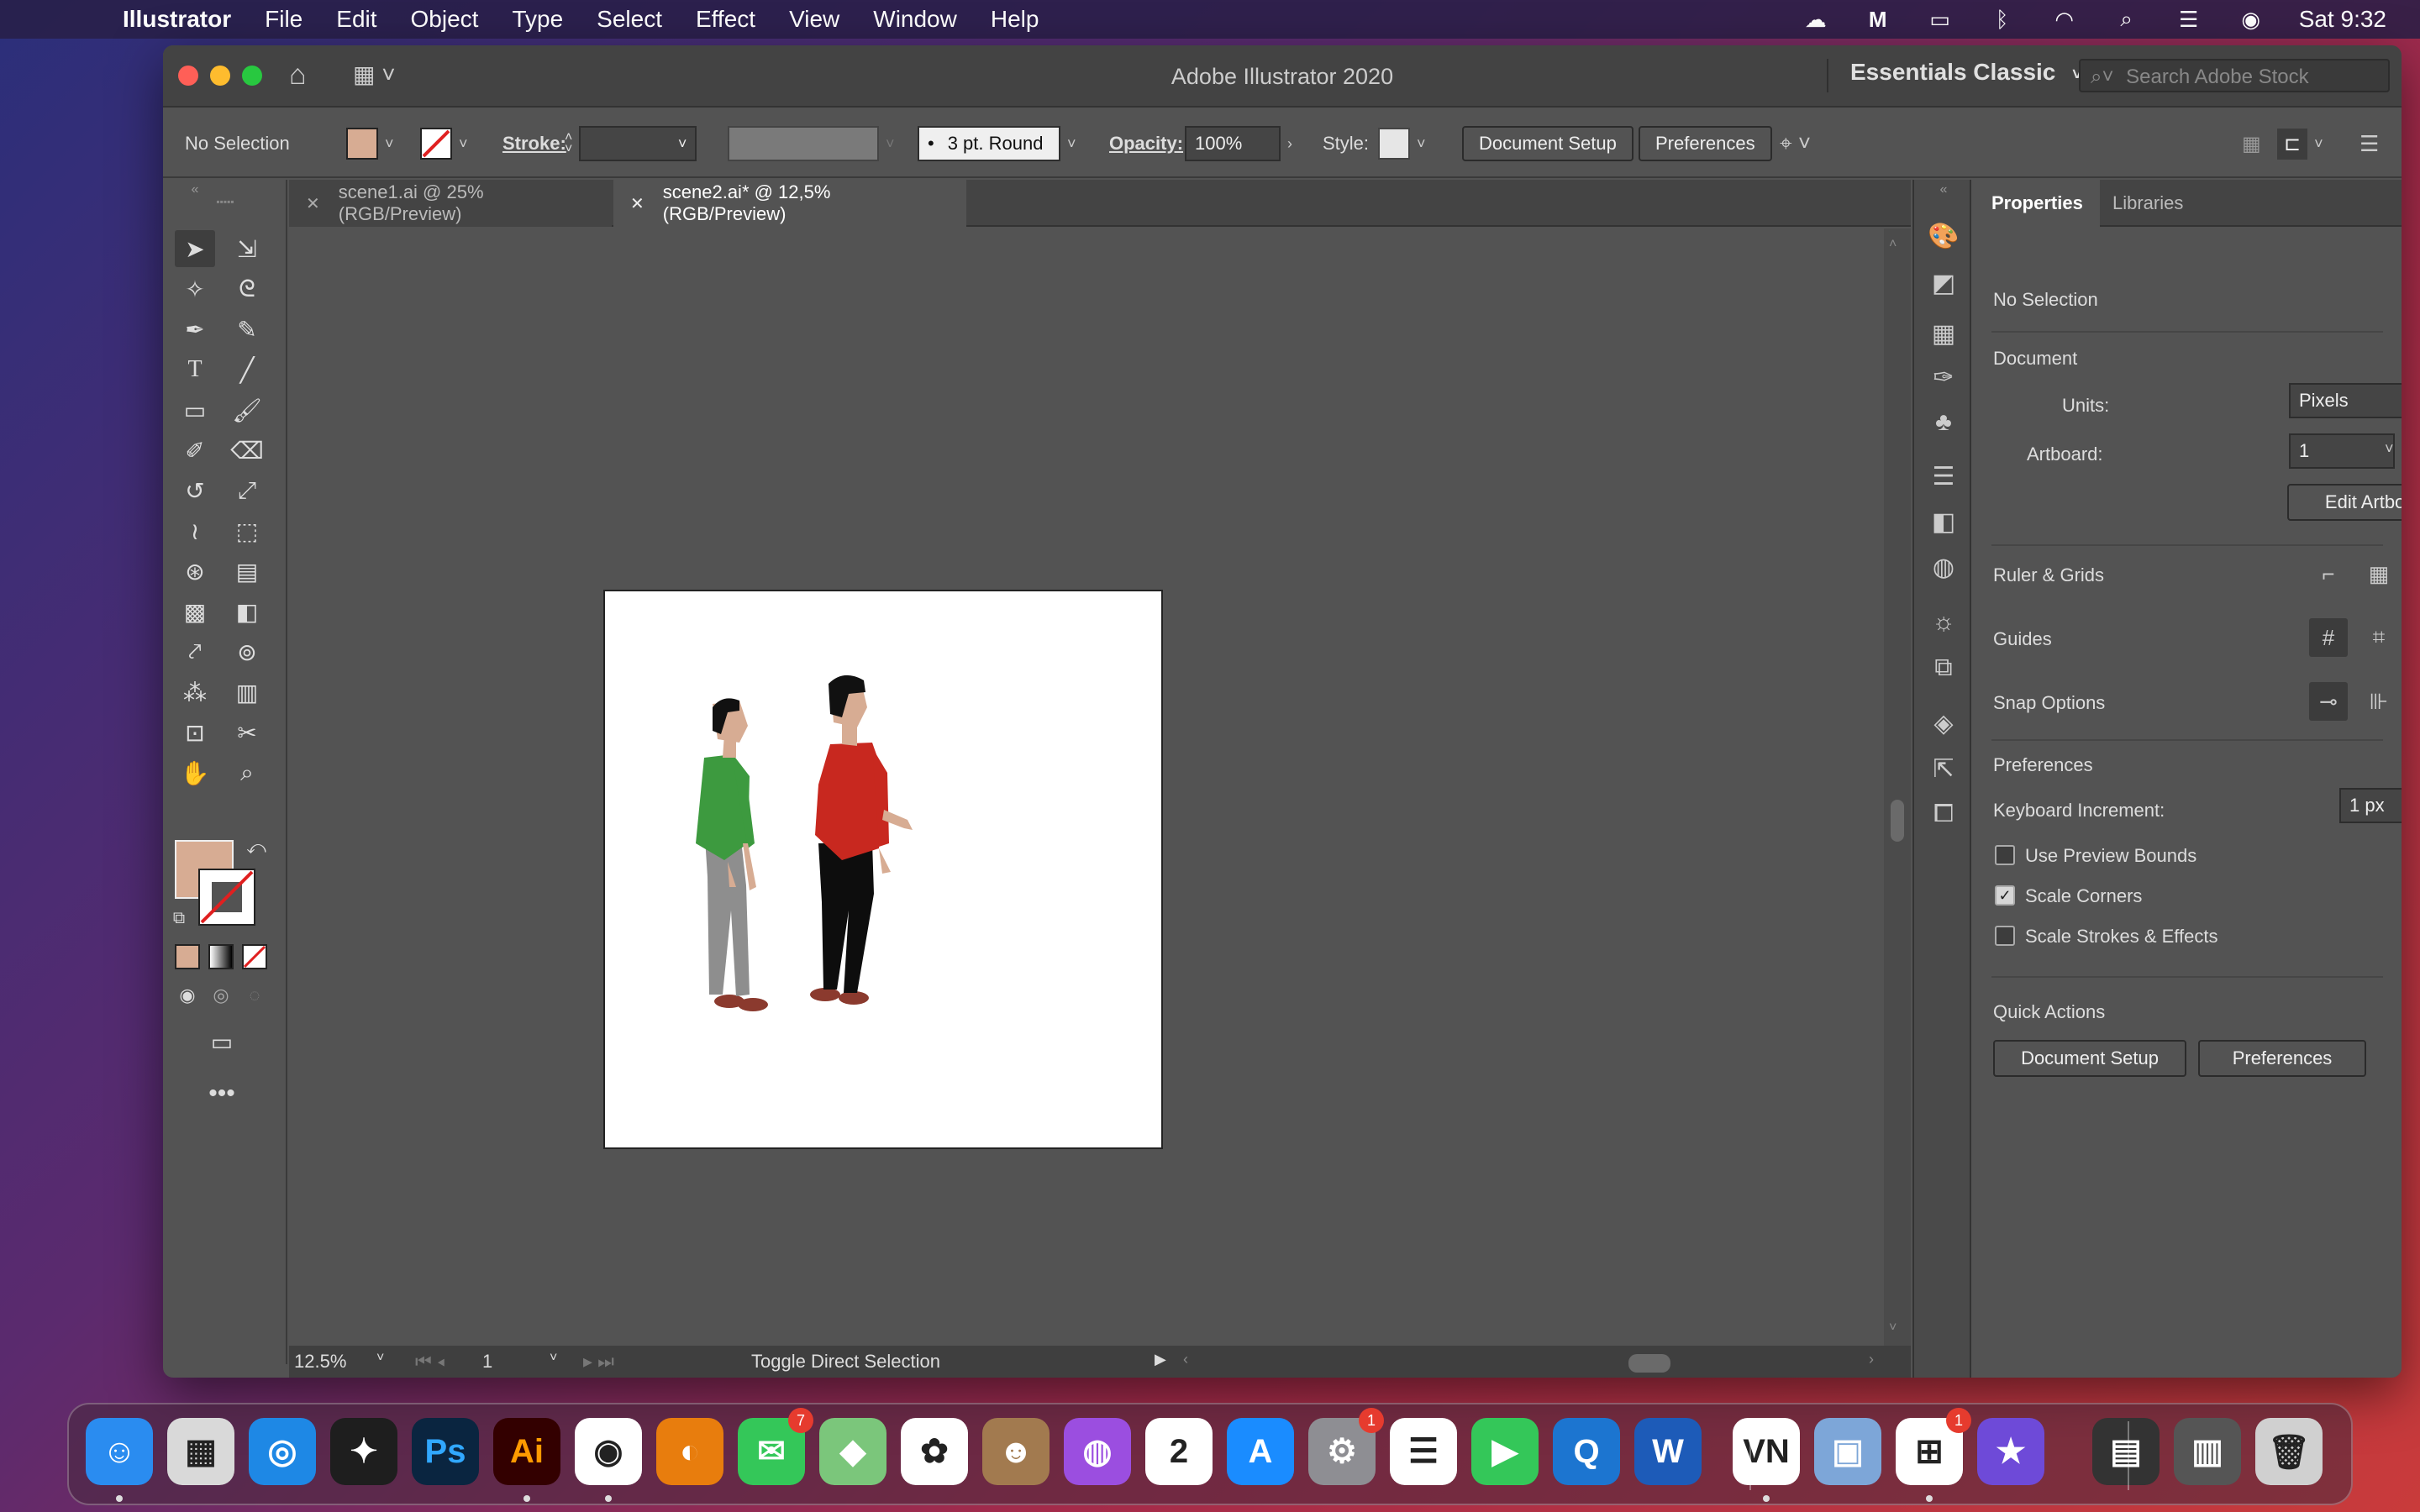 This screenshot has width=2420, height=1512. What do you see at coordinates (2064, 19) in the screenshot?
I see `wifi-icon: ◠` at bounding box center [2064, 19].